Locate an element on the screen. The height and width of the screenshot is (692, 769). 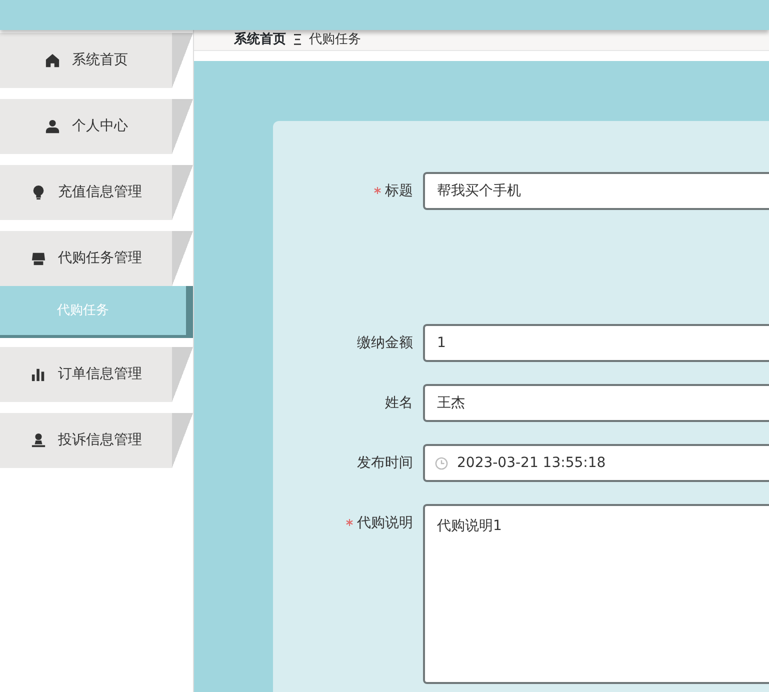
bar-chart-icon is located at coordinates (38, 374).